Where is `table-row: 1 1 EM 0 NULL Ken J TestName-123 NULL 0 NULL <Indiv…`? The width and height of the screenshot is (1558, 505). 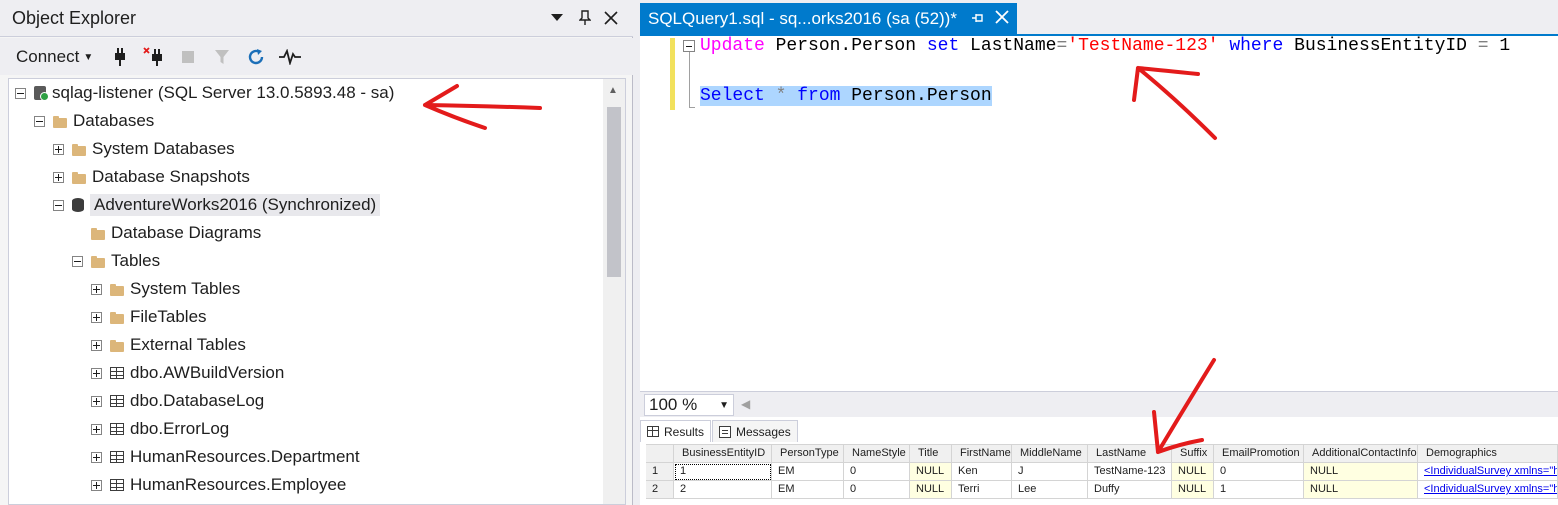 table-row: 1 1 EM 0 NULL Ken J TestName-123 NULL 0 NULL <Indiv… is located at coordinates (1102, 472).